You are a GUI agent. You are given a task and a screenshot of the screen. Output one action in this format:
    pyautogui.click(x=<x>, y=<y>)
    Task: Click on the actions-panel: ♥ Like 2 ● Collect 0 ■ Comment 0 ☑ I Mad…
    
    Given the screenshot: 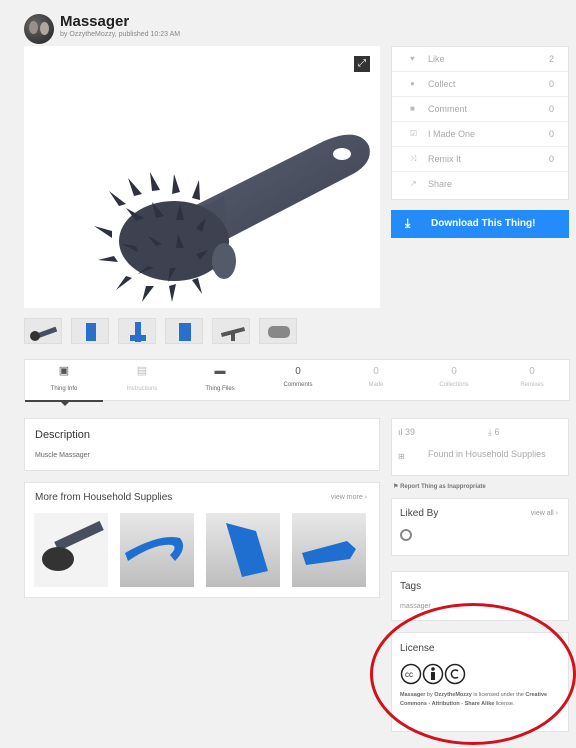 What is the action you would take?
    pyautogui.click(x=480, y=123)
    